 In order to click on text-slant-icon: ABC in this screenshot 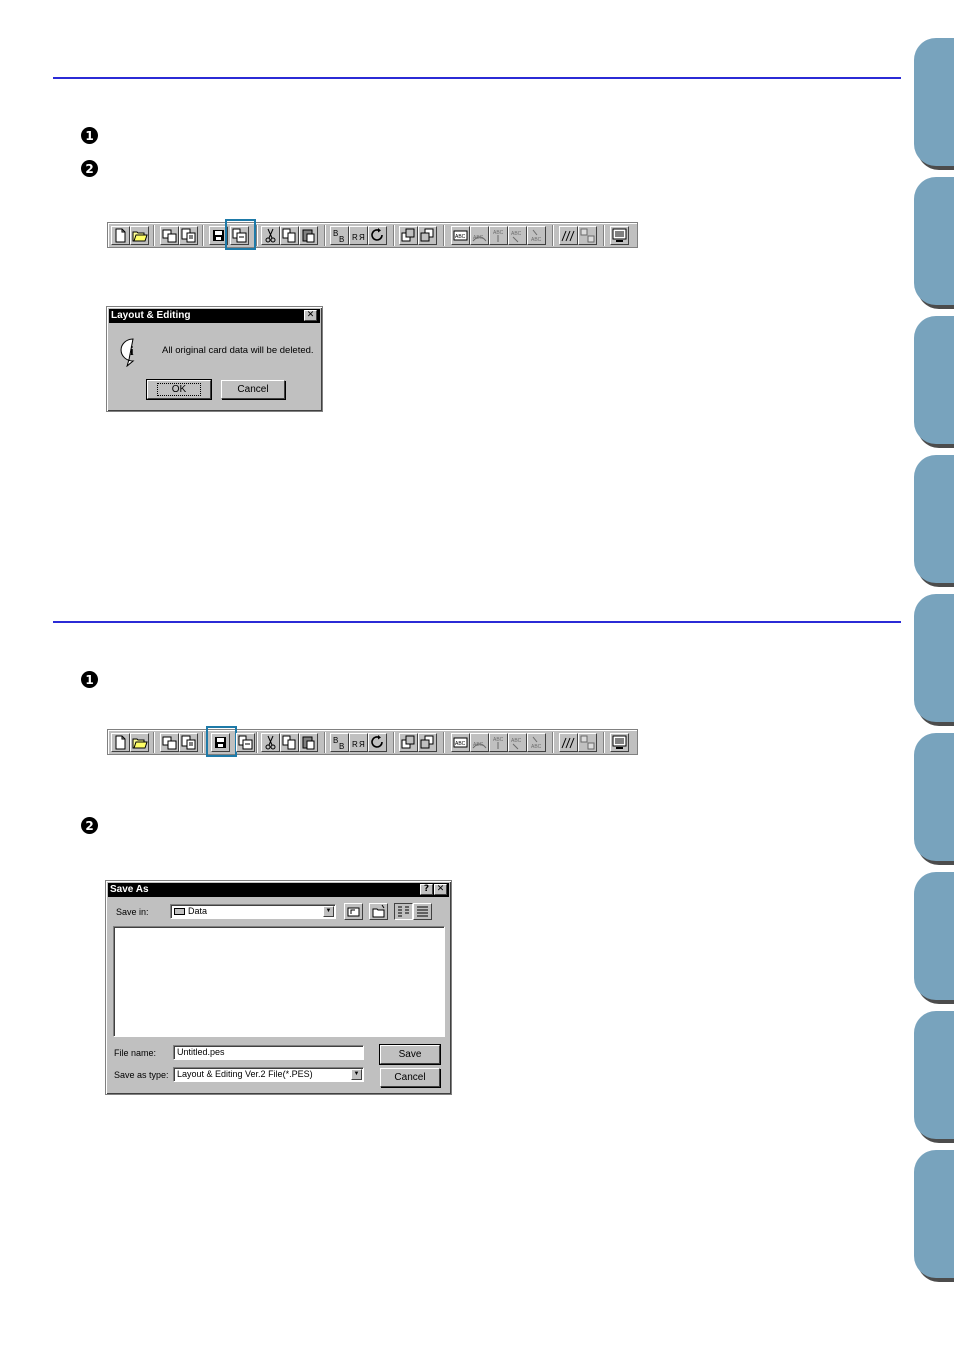, I will do `click(536, 236)`.